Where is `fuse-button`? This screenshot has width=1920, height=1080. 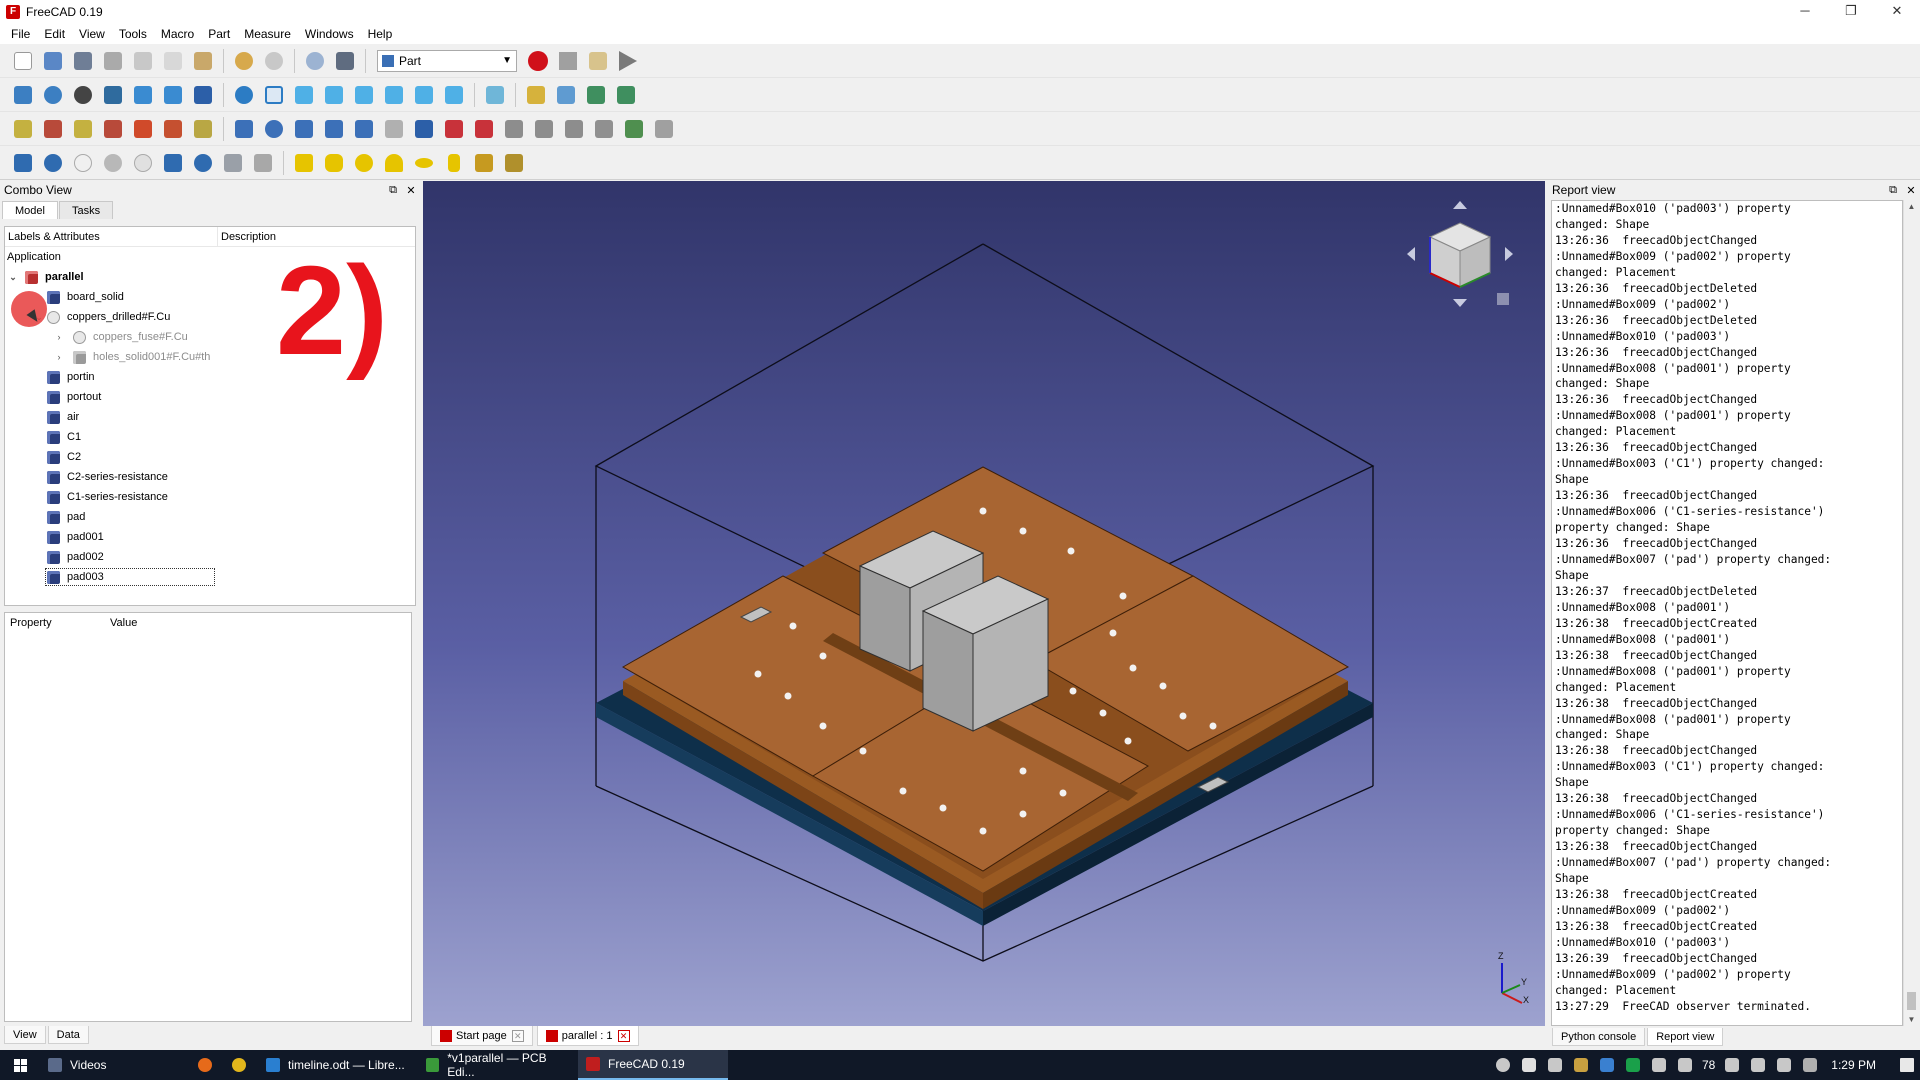 fuse-button is located at coordinates (113, 163).